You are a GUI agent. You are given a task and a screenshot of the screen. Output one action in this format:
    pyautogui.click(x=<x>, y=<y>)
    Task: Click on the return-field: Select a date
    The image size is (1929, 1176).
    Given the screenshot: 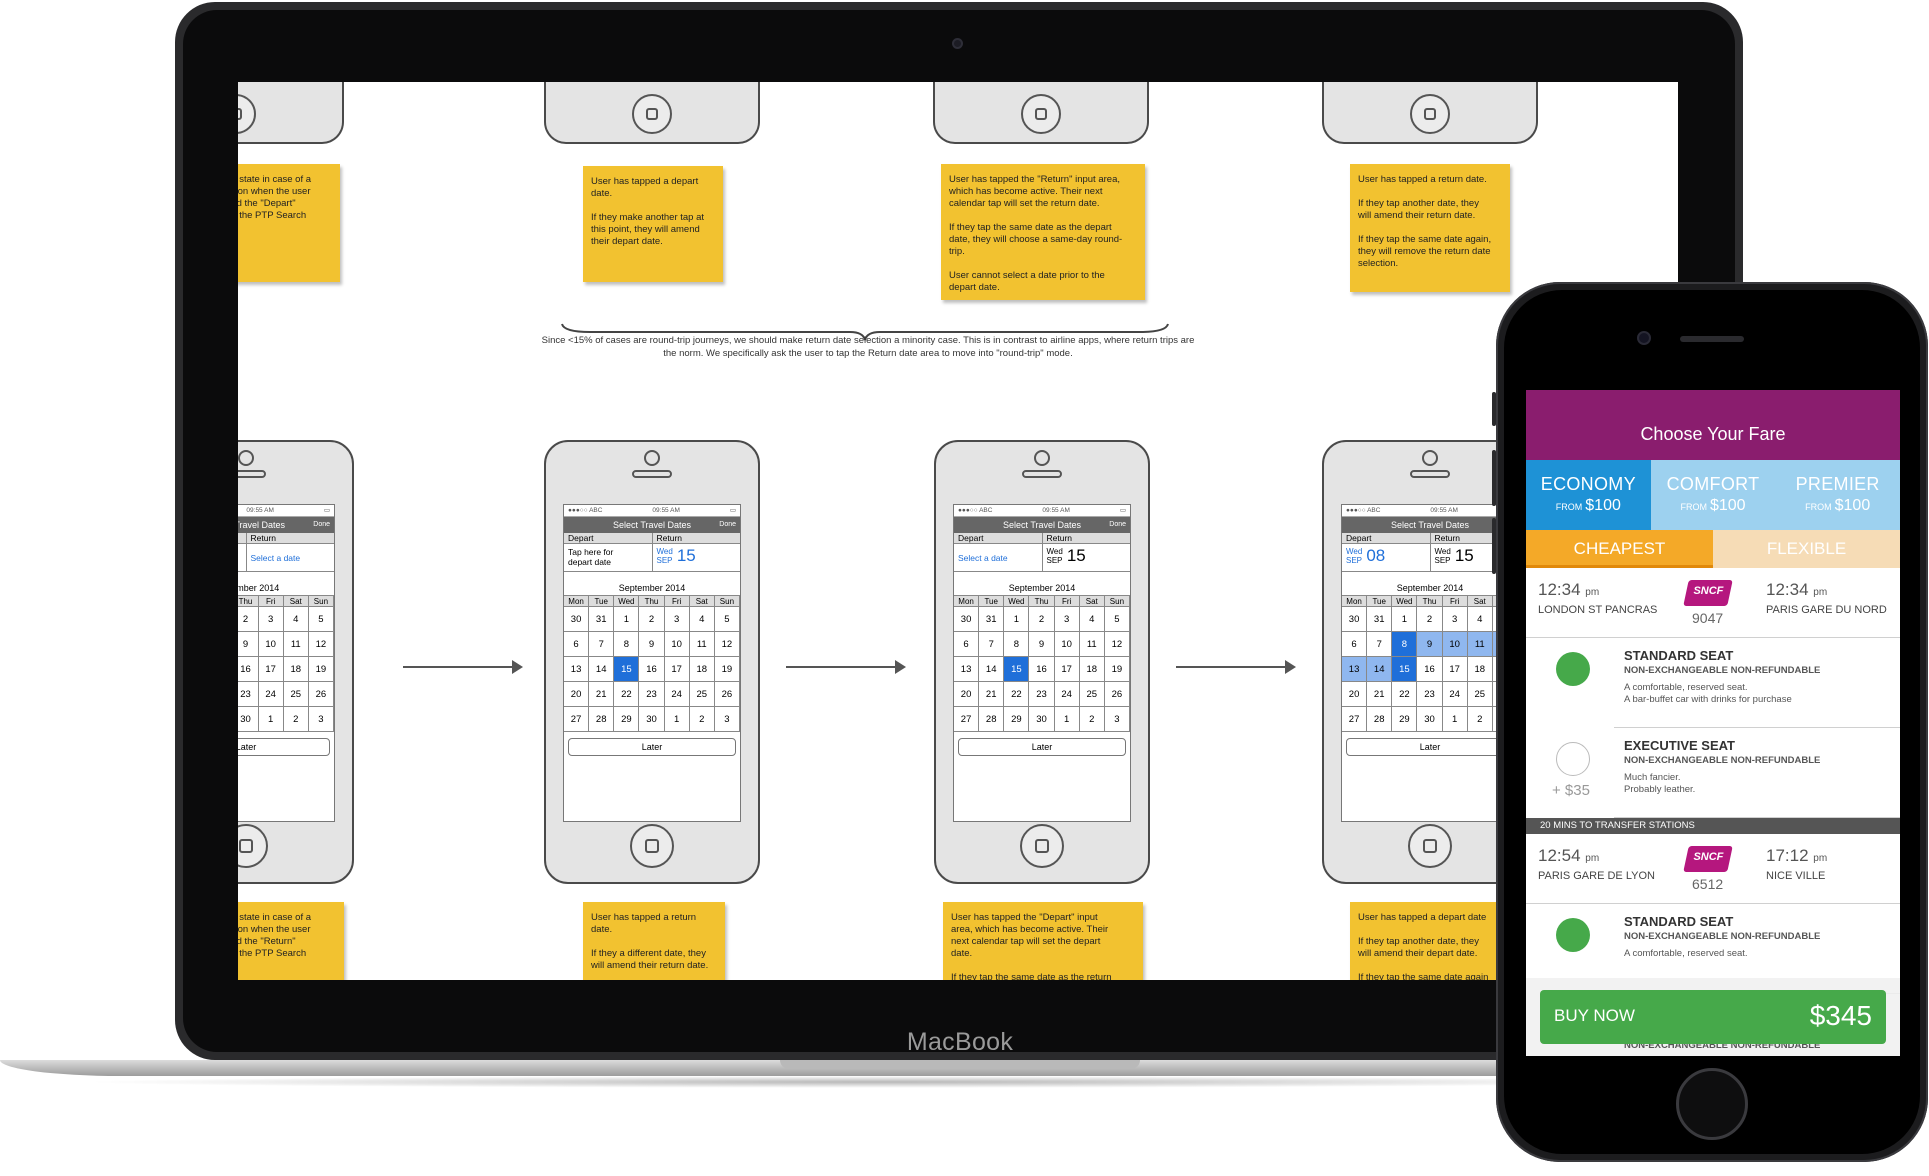 What is the action you would take?
    pyautogui.click(x=291, y=557)
    